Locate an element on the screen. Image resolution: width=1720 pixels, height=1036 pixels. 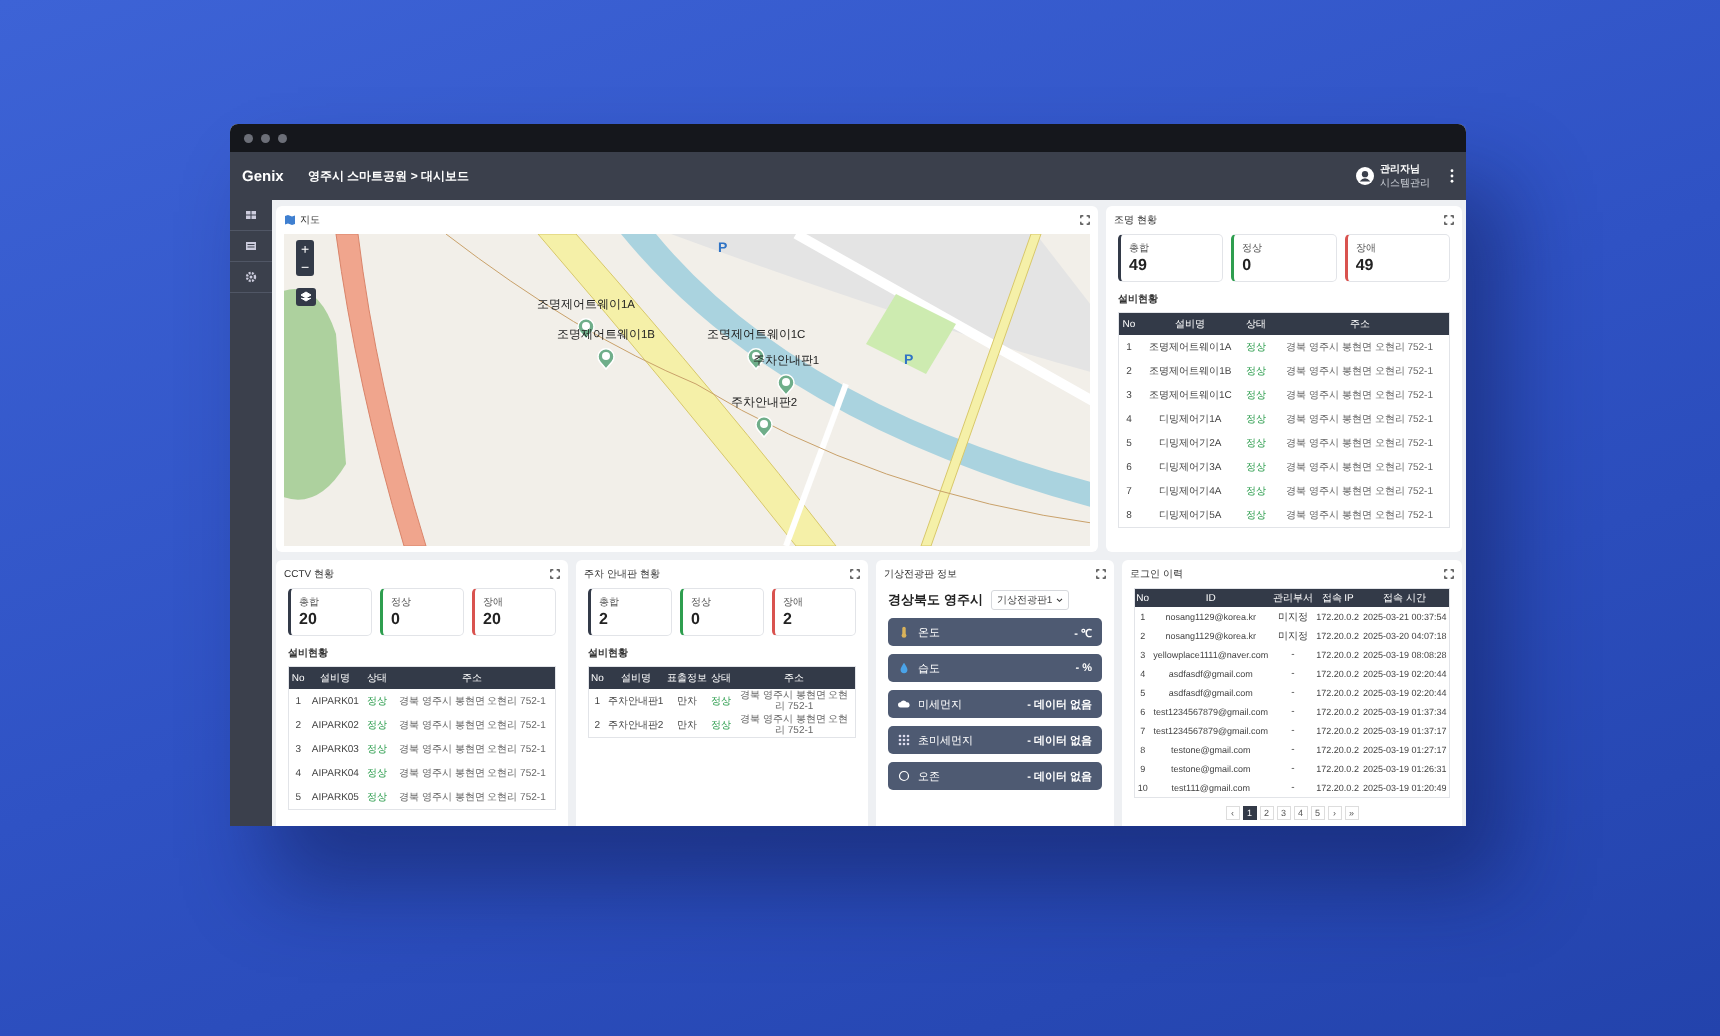
gear-icon is located at coordinates (251, 277).